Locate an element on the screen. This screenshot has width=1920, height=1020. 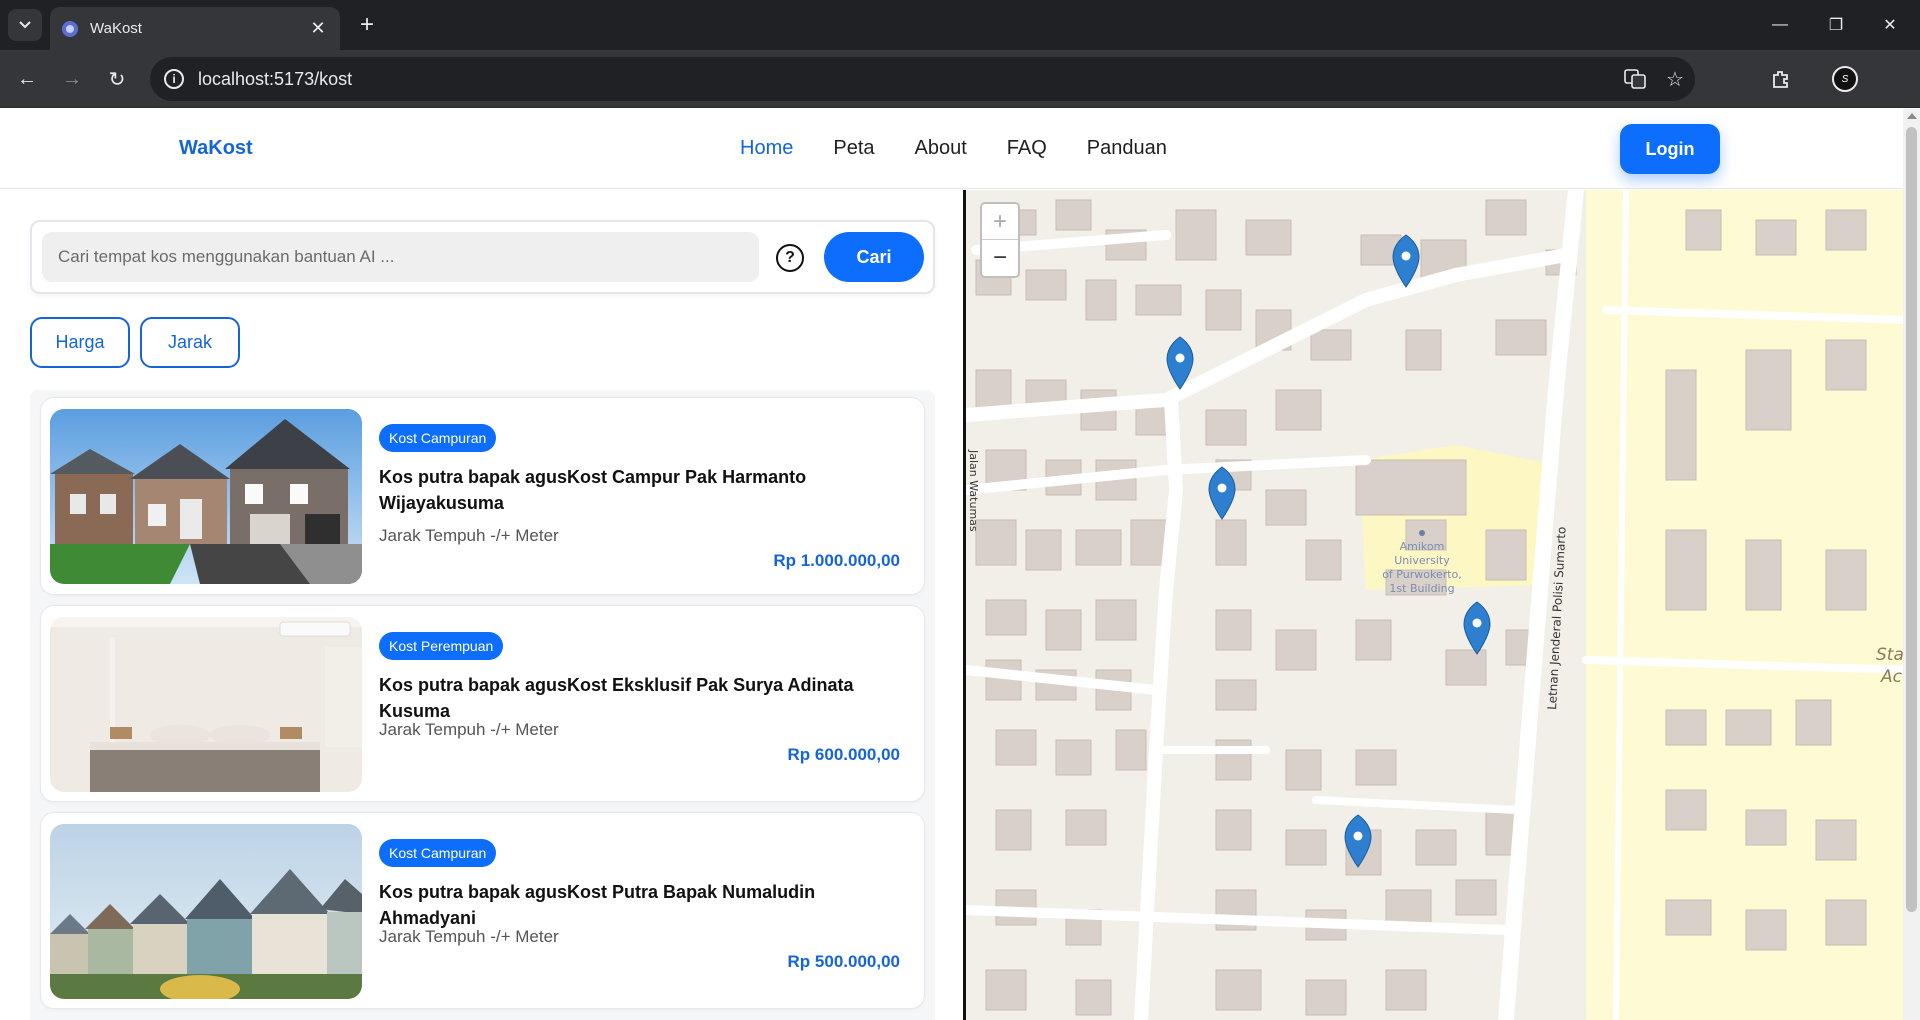
profile-initials: S is located at coordinates (1845, 79).